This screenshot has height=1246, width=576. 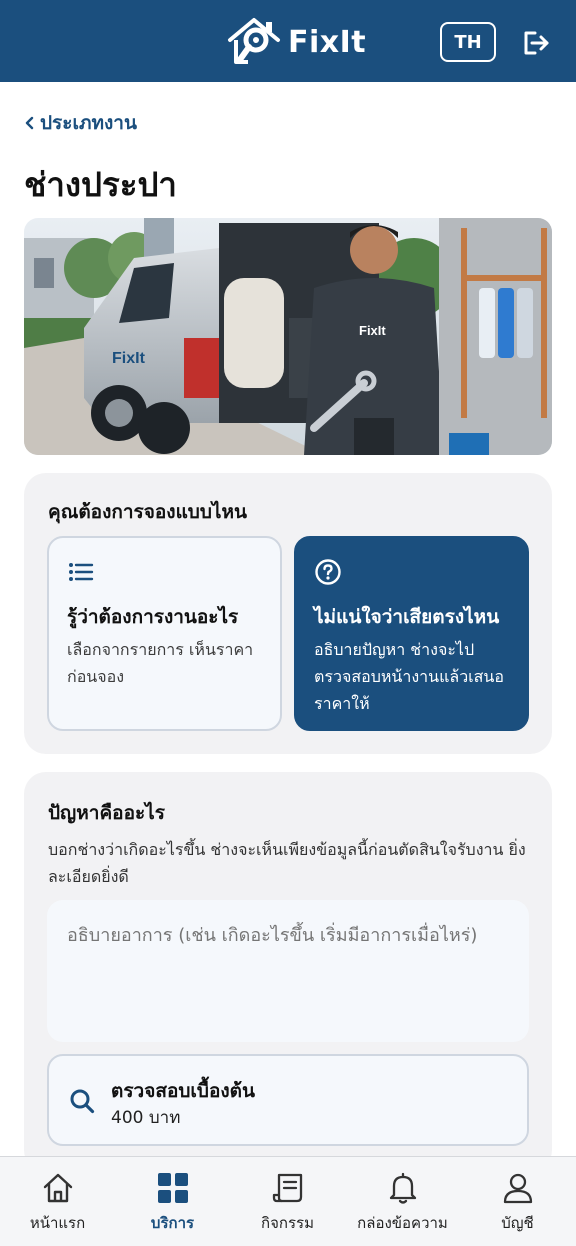 What do you see at coordinates (183, 1091) in the screenshot?
I see `service-name: ตรวจสอบเบื้องต้น` at bounding box center [183, 1091].